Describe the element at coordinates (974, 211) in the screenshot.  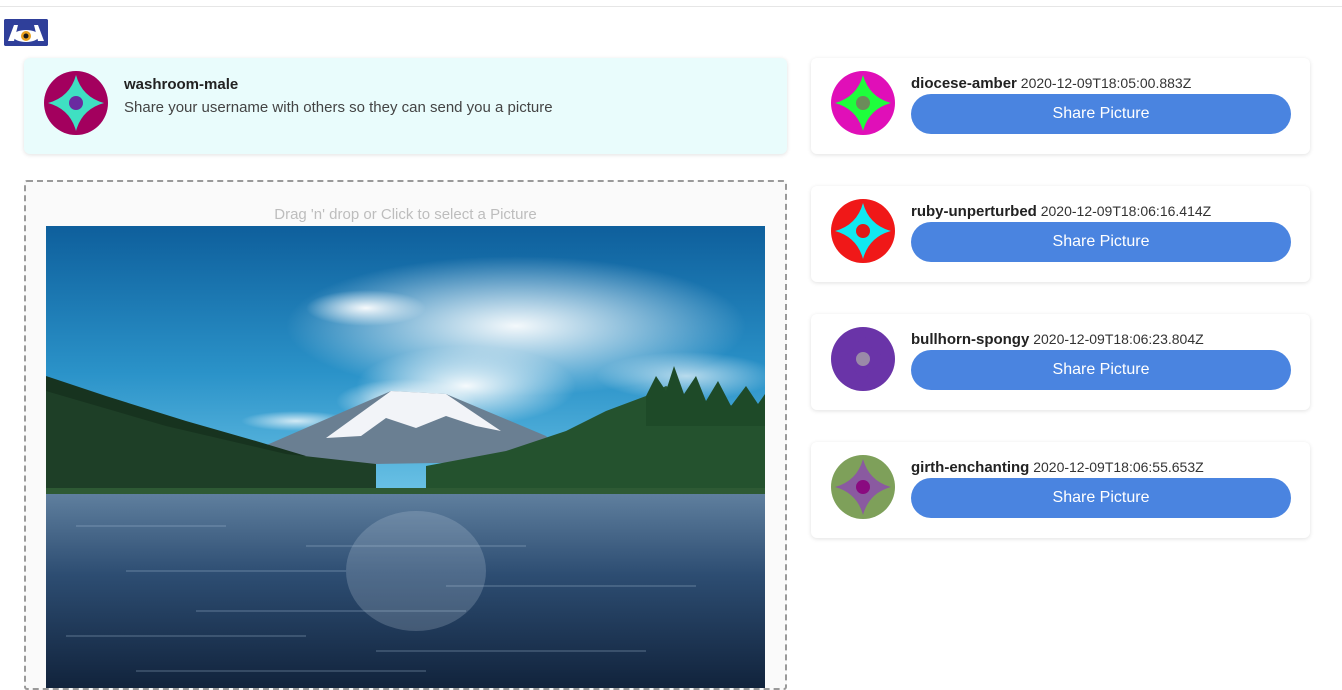
I see `user-username: ruby-unperturbed` at that location.